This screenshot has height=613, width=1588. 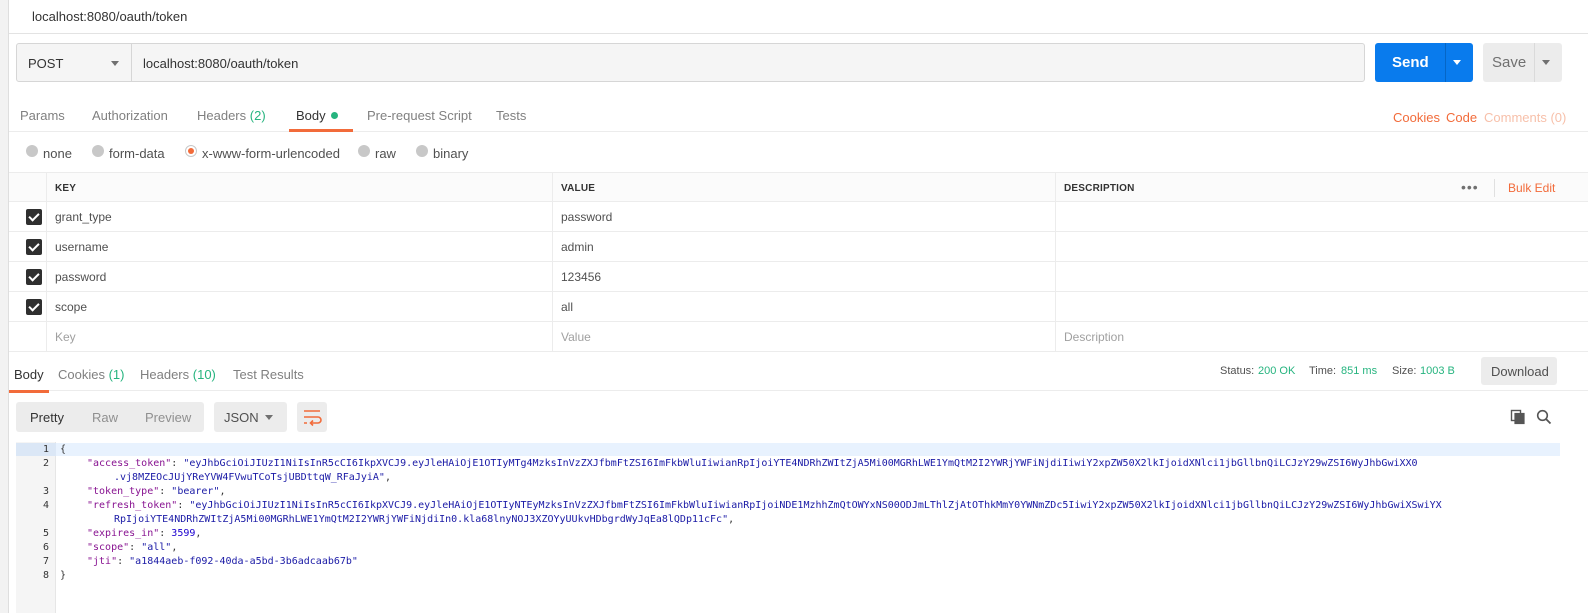 What do you see at coordinates (42, 115) in the screenshot?
I see `tab-params: Params` at bounding box center [42, 115].